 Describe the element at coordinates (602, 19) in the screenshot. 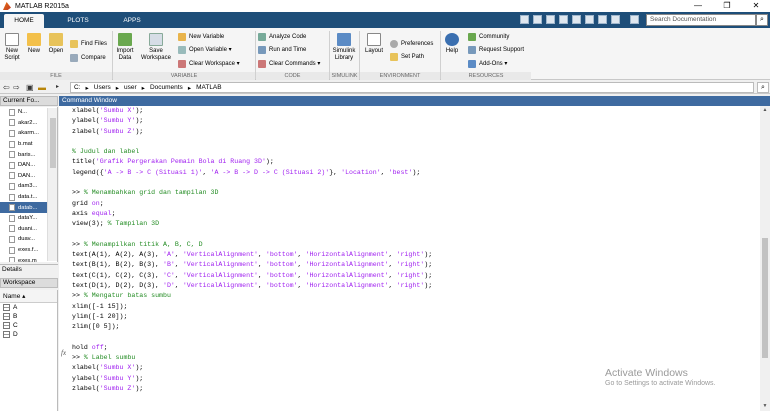

I see `switch-windows-quick-icon` at that location.